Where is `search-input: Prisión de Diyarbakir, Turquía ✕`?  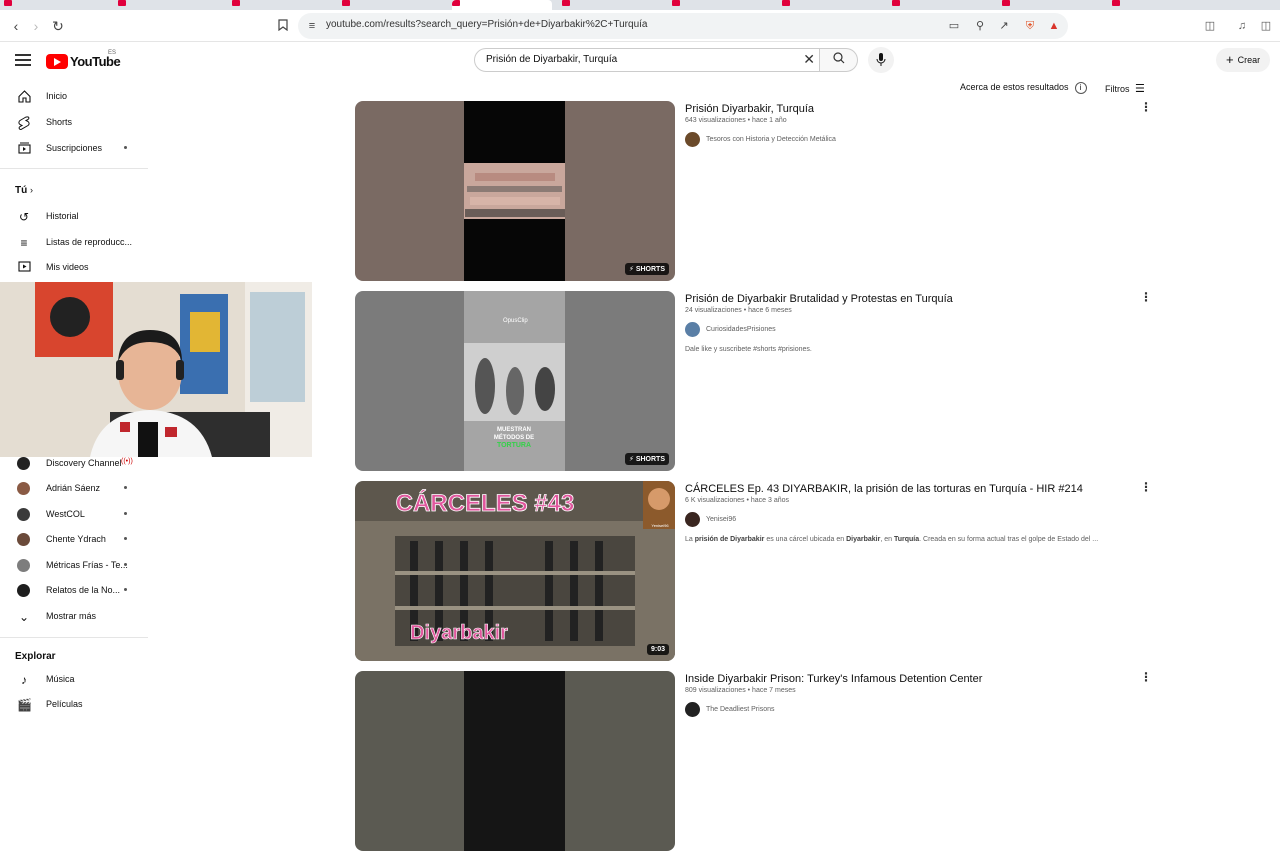
search-input: Prisión de Diyarbakir, Turquía ✕ is located at coordinates (647, 60).